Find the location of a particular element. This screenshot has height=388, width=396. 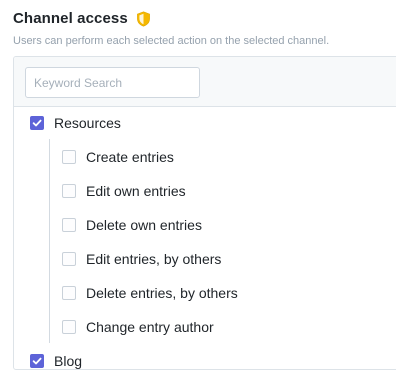

panel-header is located at coordinates (205, 82).